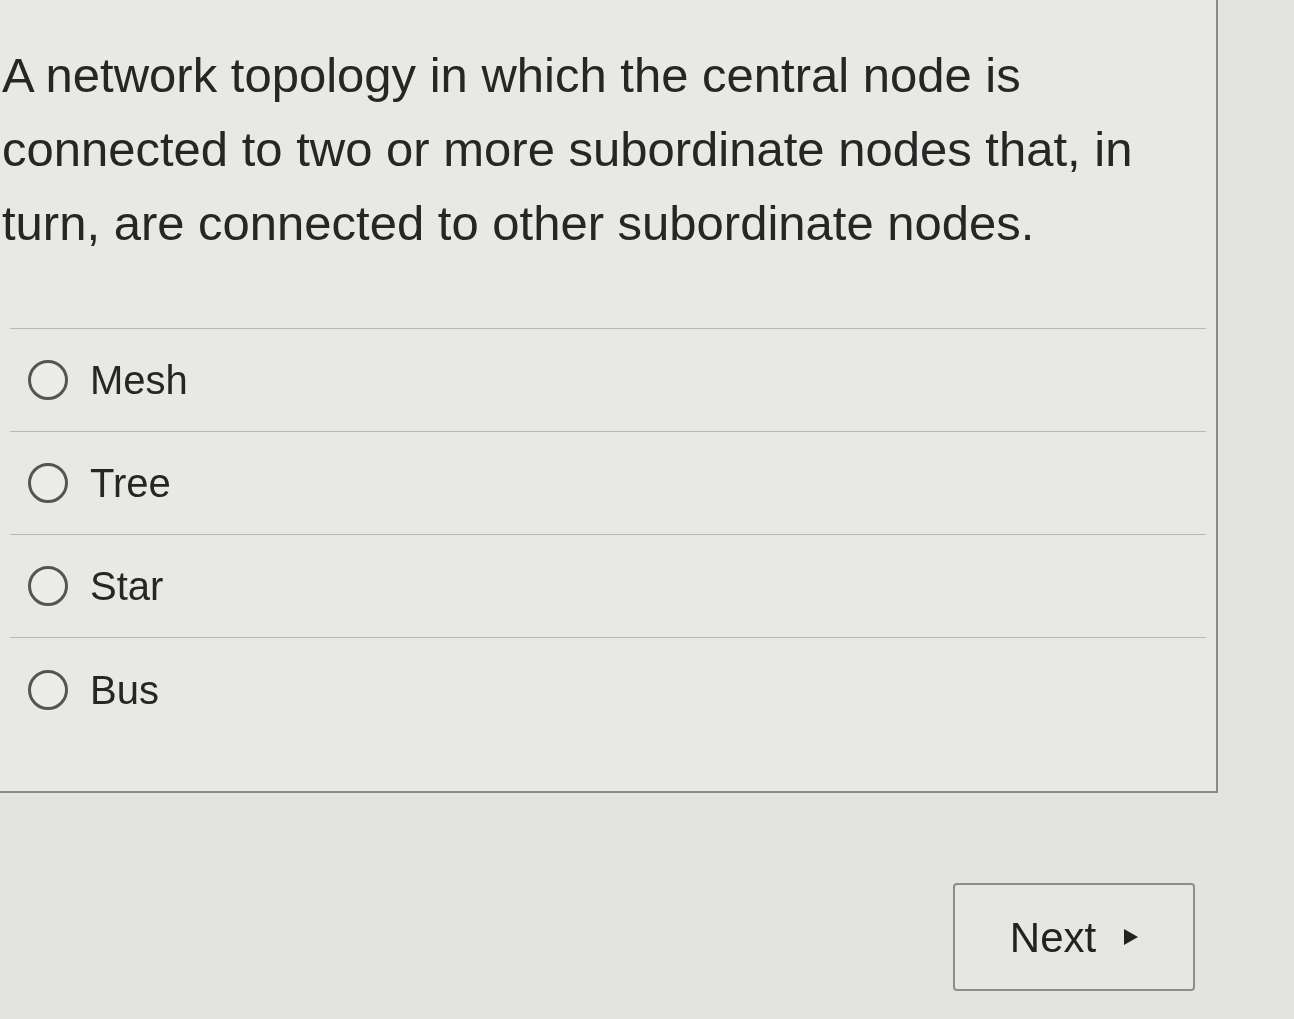 This screenshot has height=1019, width=1294. Describe the element at coordinates (608, 586) in the screenshot. I see `answer-option: Star` at that location.